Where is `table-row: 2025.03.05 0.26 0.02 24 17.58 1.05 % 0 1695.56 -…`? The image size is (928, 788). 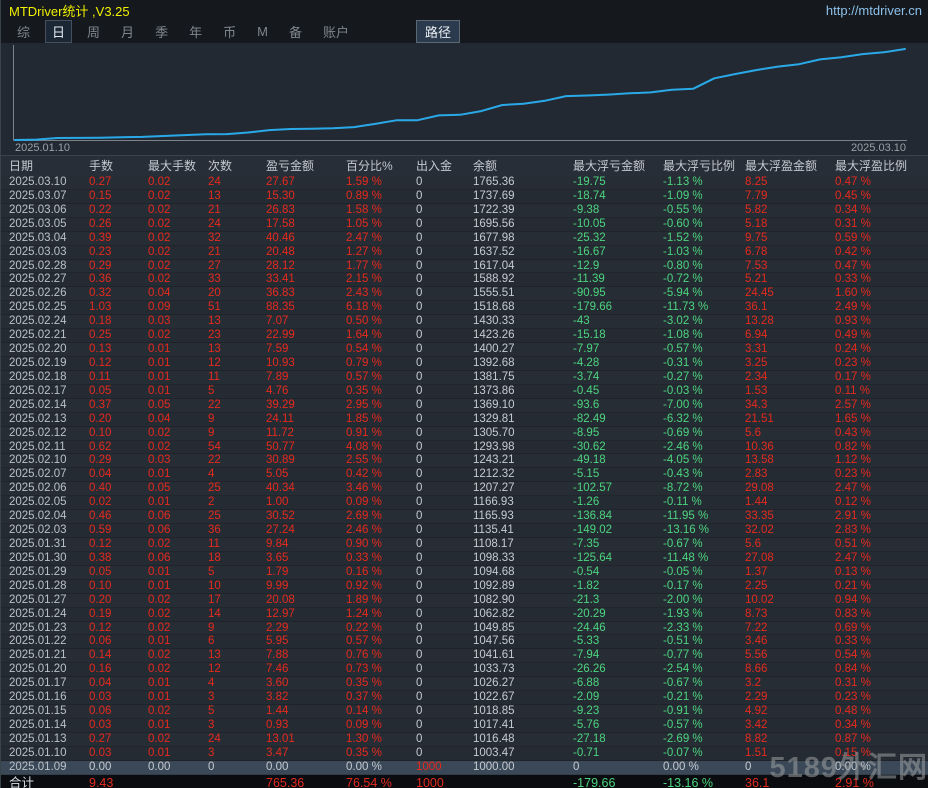
table-row: 2025.03.05 0.26 0.02 24 17.58 1.05 % 0 1695.56 -… is located at coordinates (464, 224).